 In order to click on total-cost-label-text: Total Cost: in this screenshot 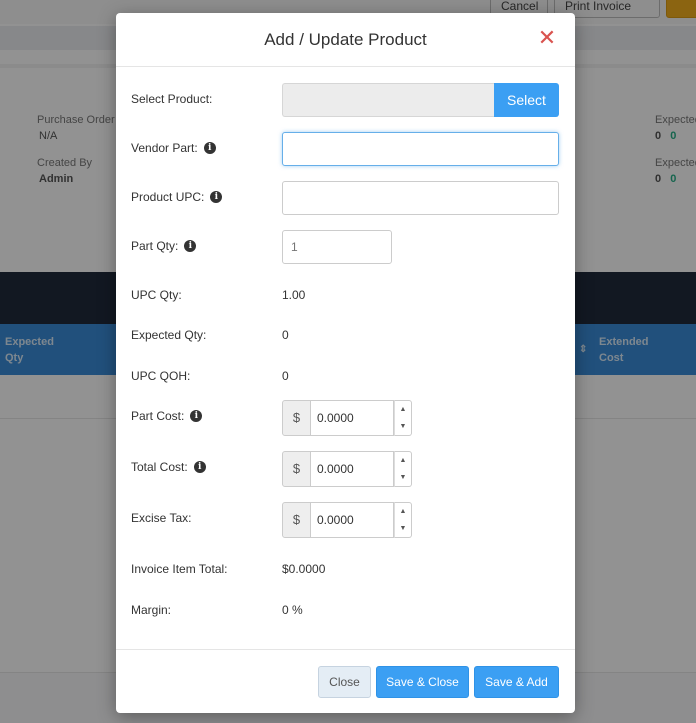, I will do `click(159, 467)`.